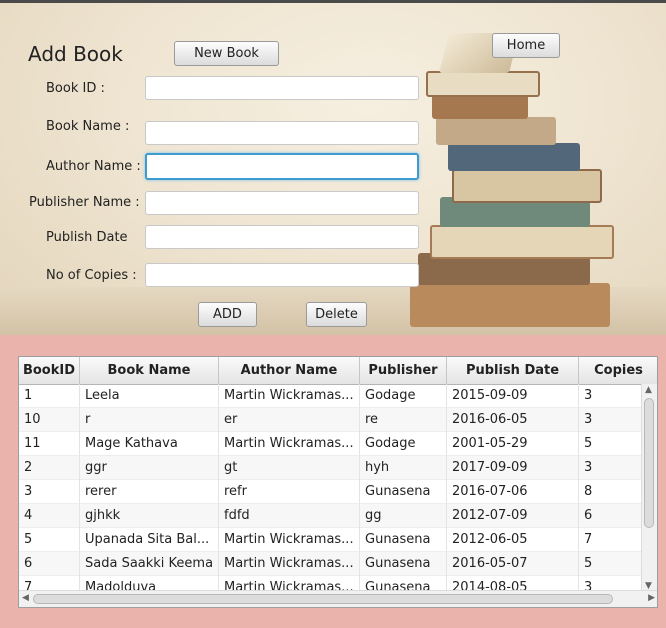  Describe the element at coordinates (282, 166) in the screenshot. I see `author-name-input` at that location.